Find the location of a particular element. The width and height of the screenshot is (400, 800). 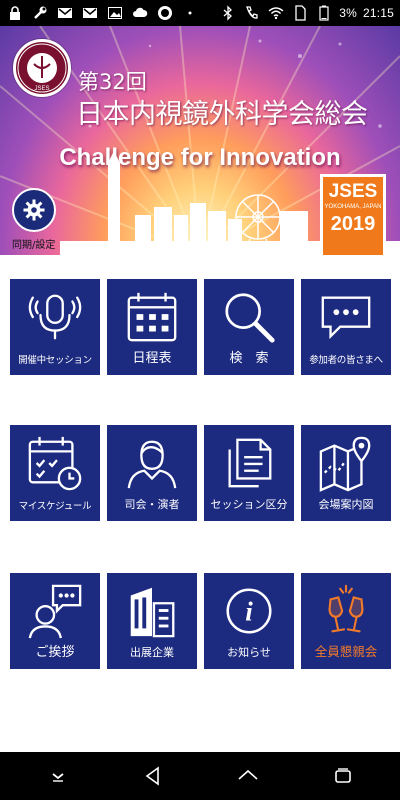

more-dots-icon is located at coordinates (190, 13).